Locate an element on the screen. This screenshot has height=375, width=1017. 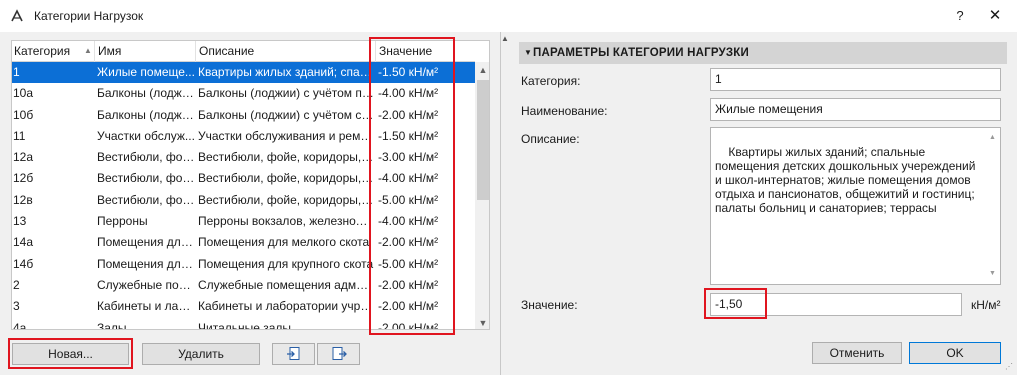
cell-description: Помещения для мелкого скота is located at coordinates (284, 242).